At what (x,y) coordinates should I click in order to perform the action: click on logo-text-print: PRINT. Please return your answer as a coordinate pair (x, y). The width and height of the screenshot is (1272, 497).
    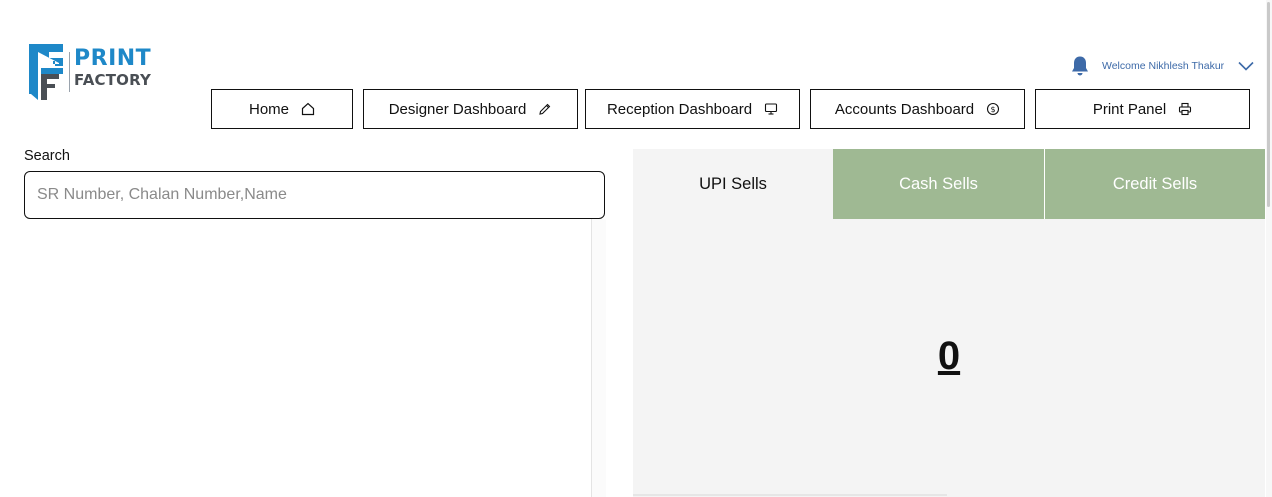
    Looking at the image, I should click on (113, 58).